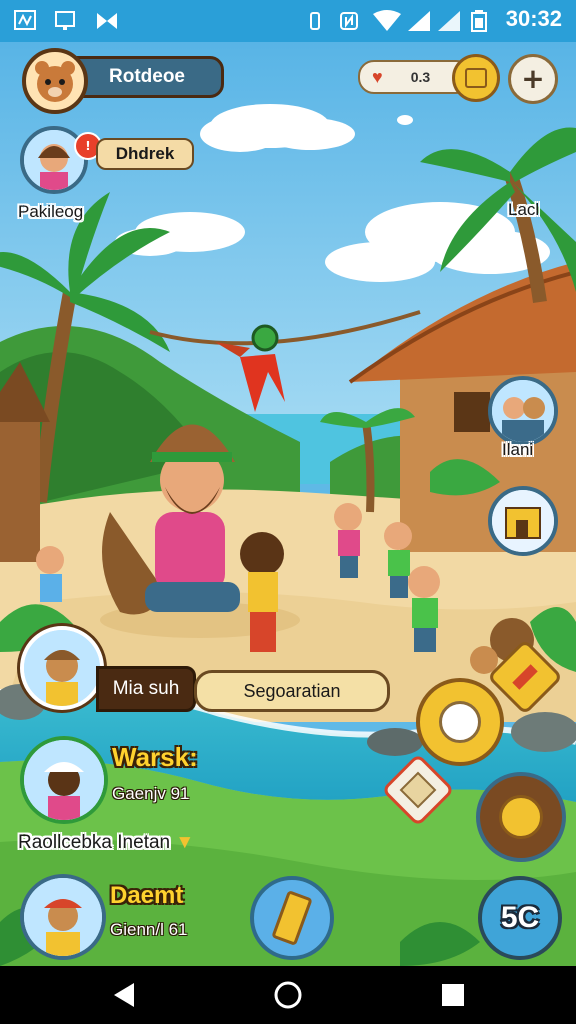 The image size is (576, 1024). Describe the element at coordinates (106, 842) in the screenshot. I see `roster-caption: Raollcebka Inetan ▼` at that location.